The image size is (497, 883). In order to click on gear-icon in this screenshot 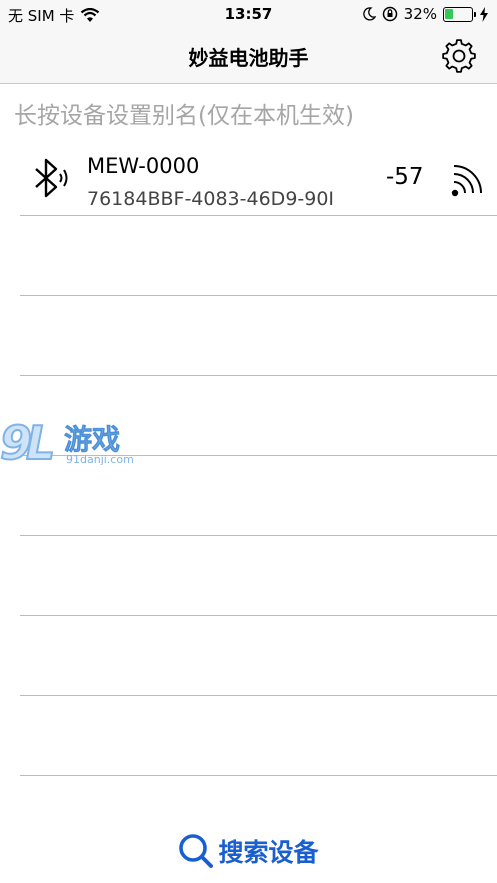, I will do `click(459, 56)`.